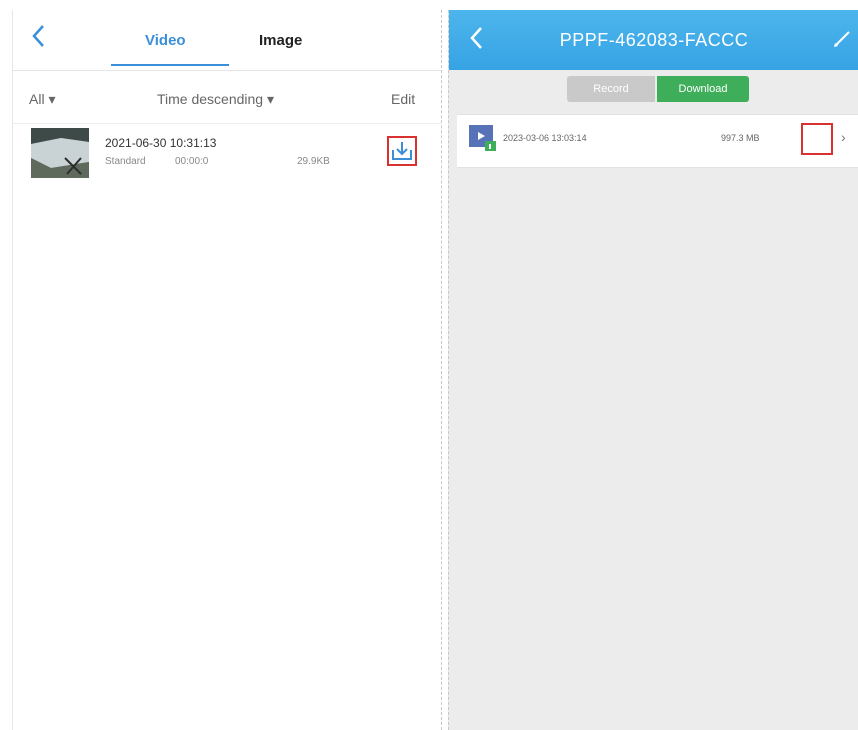 Image resolution: width=858 pixels, height=730 pixels. What do you see at coordinates (843, 137) in the screenshot?
I see `chevron-right-icon: ›` at bounding box center [843, 137].